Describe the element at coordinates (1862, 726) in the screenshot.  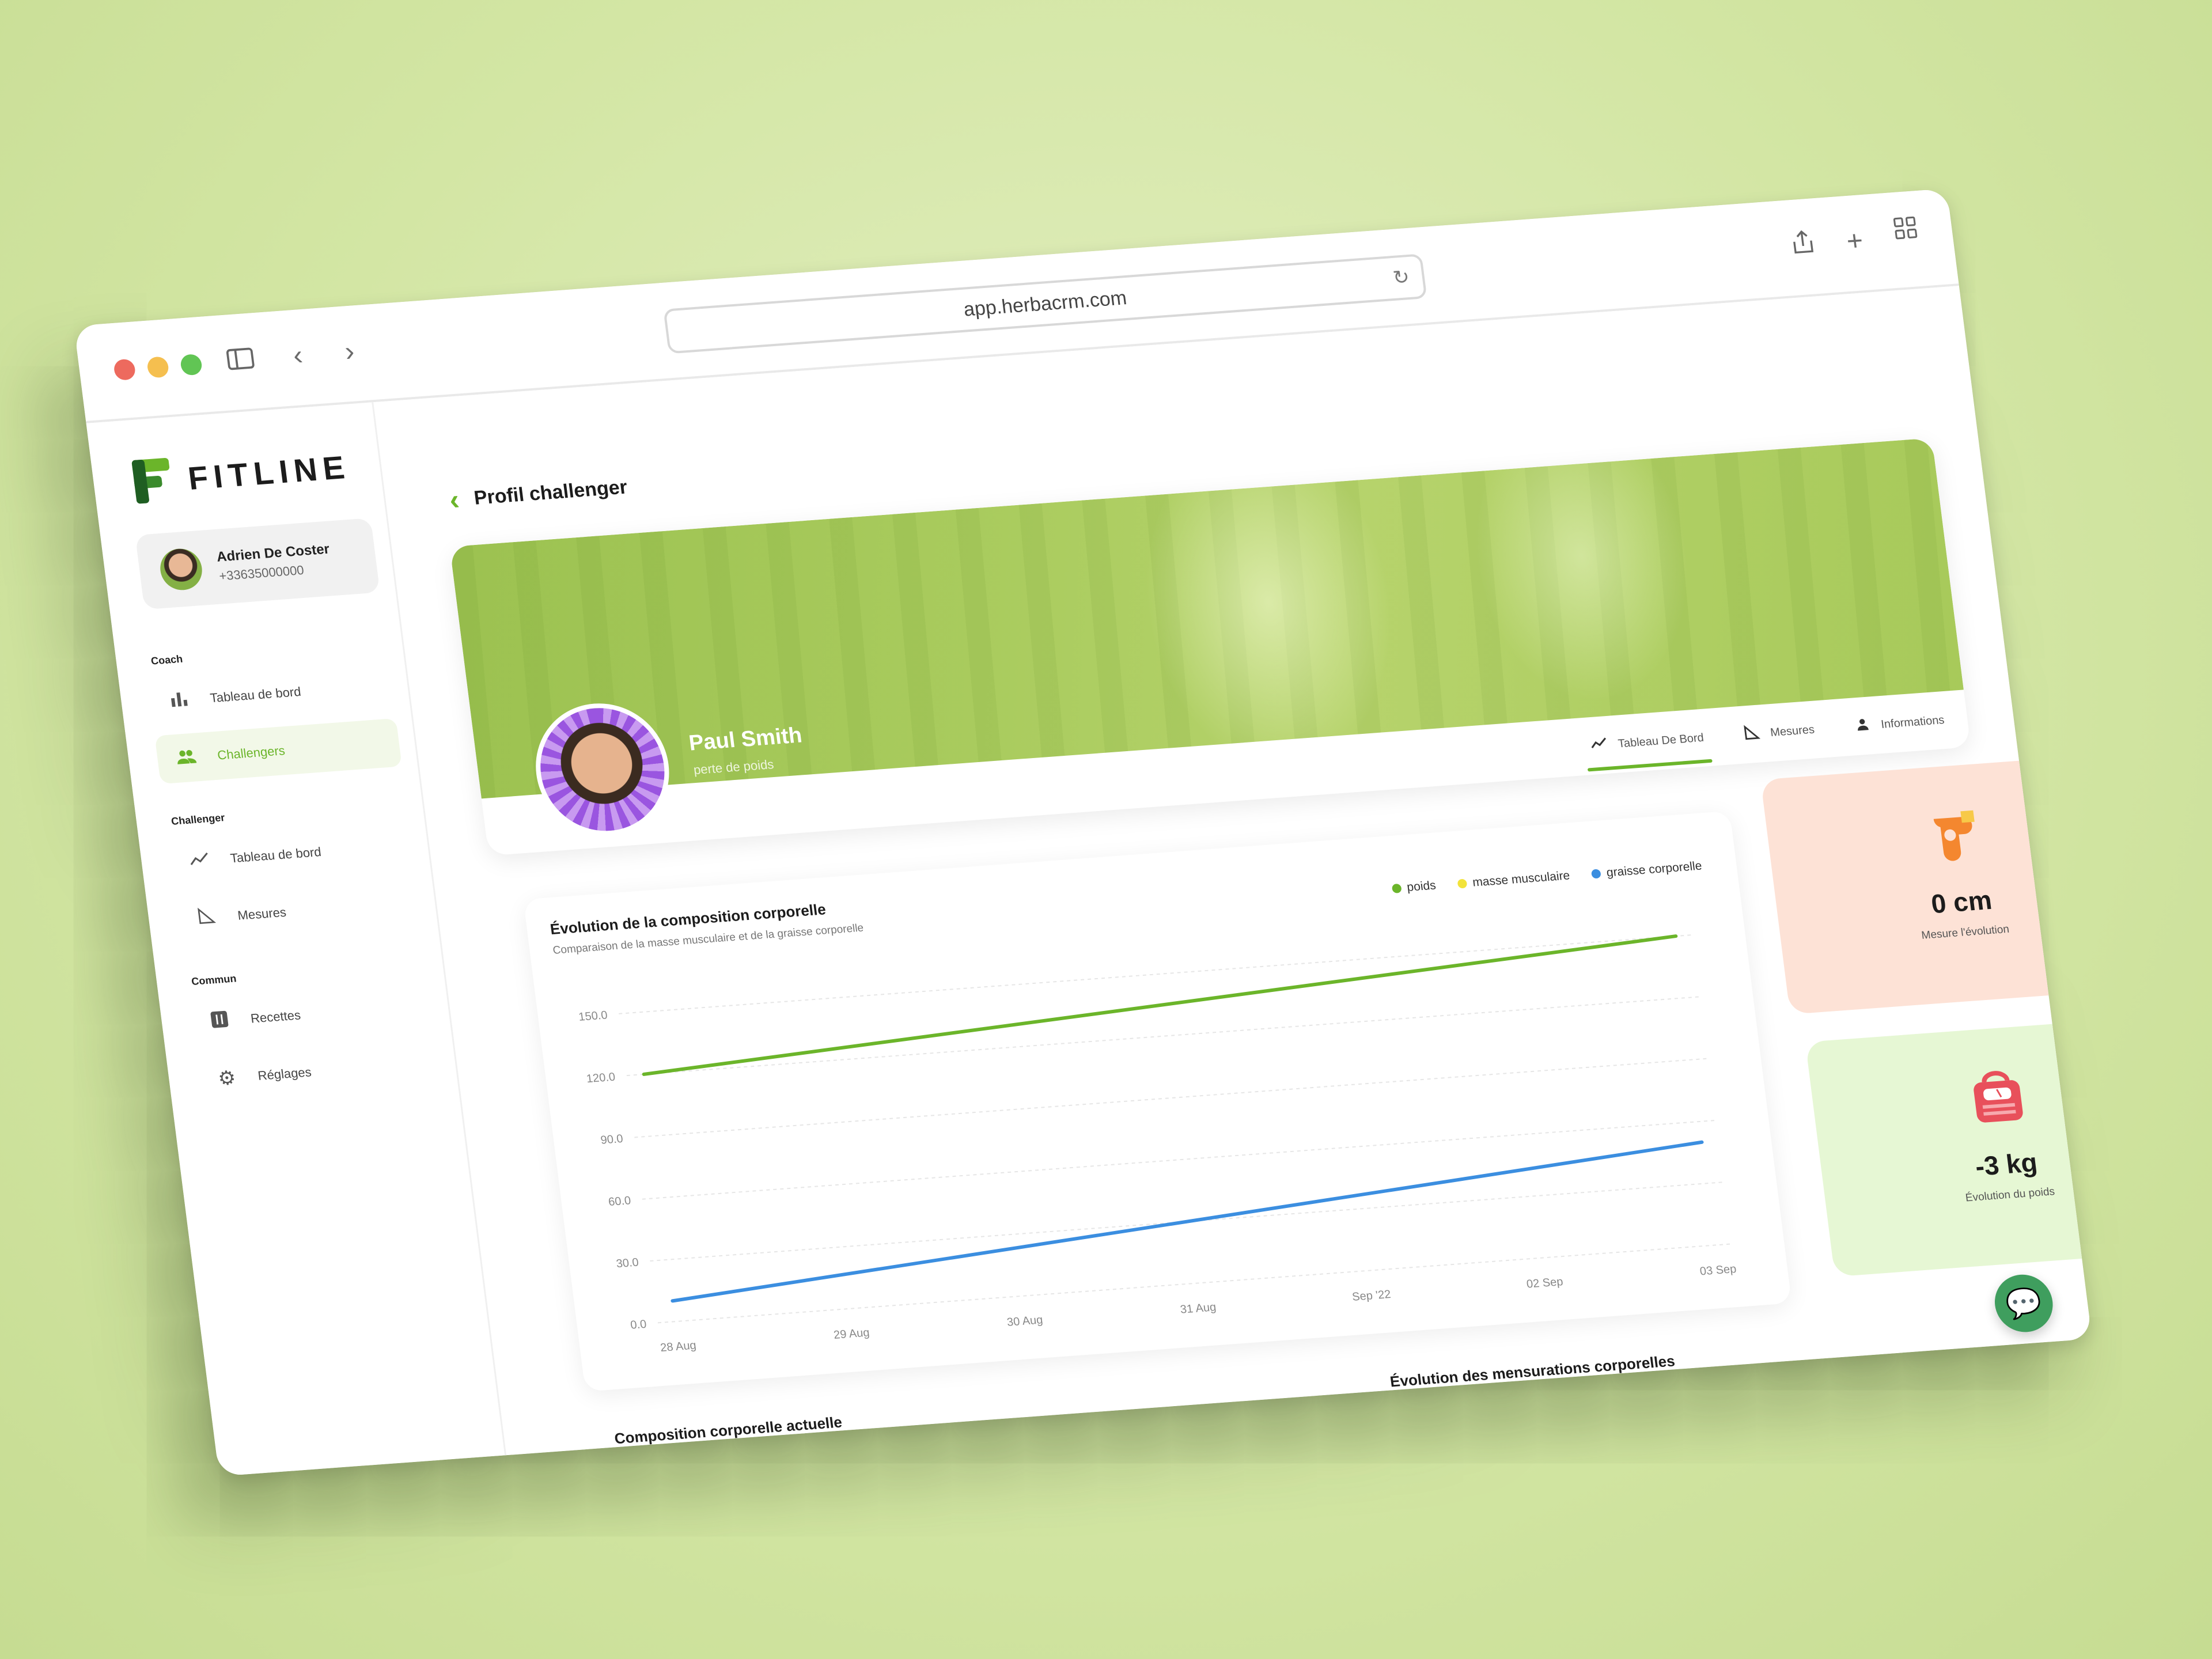
I see `person-icon` at that location.